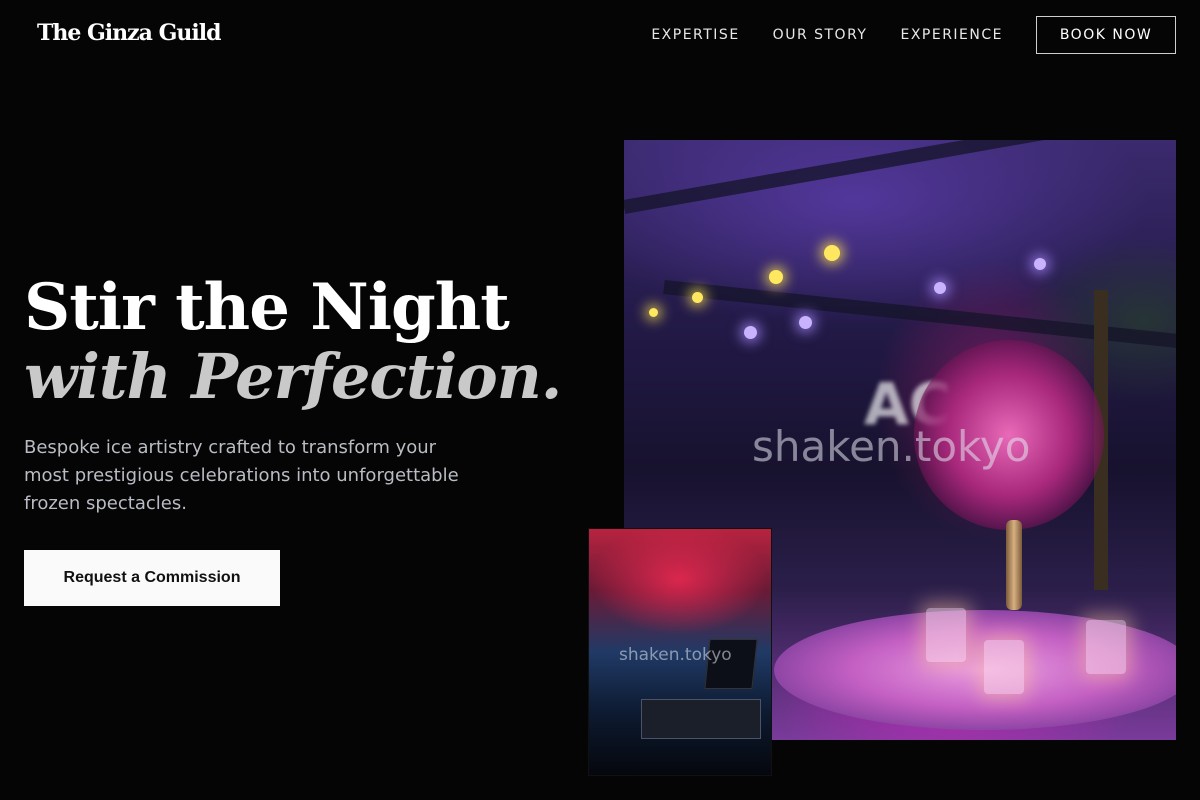 The height and width of the screenshot is (800, 1200). Describe the element at coordinates (951, 35) in the screenshot. I see `nav-link-experience: EXPERIENCE` at that location.